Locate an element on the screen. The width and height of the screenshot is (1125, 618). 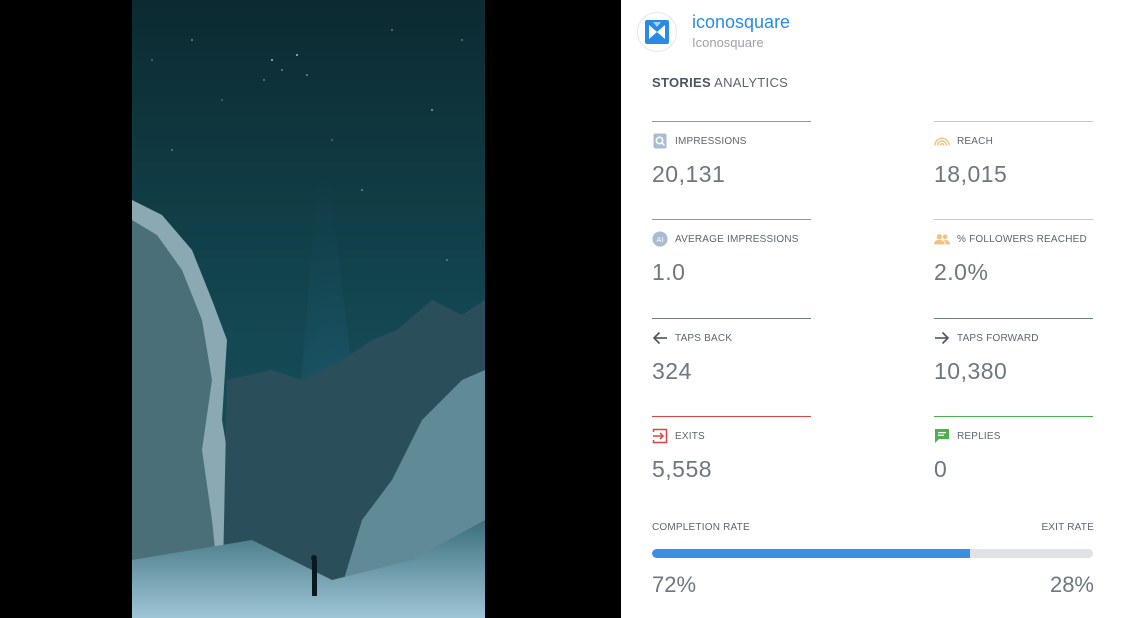
avatar is located at coordinates (657, 32).